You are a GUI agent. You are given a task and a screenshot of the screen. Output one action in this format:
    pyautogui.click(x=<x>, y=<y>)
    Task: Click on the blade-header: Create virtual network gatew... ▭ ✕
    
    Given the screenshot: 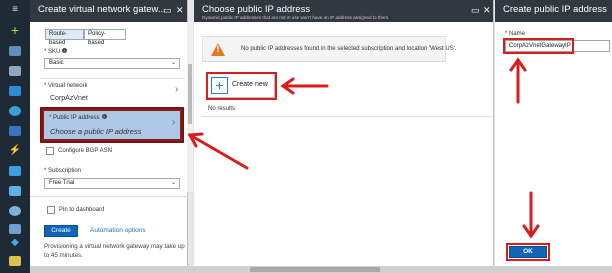 What is the action you would take?
    pyautogui.click(x=108, y=11)
    